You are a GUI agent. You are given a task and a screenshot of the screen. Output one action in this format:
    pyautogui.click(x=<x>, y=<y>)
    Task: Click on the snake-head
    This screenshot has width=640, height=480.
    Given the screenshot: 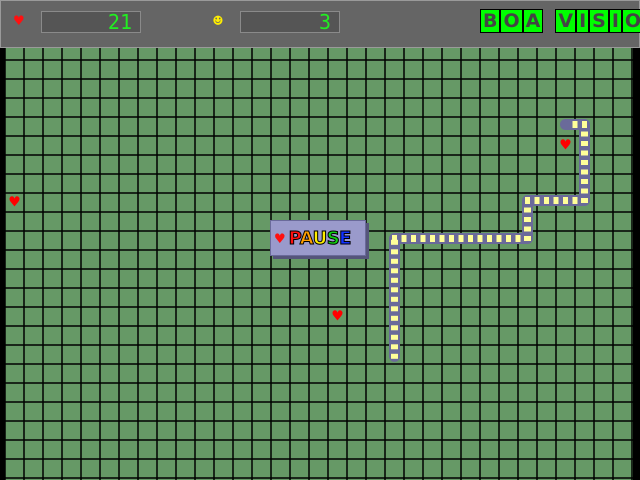 What is the action you would take?
    pyautogui.click(x=564, y=124)
    